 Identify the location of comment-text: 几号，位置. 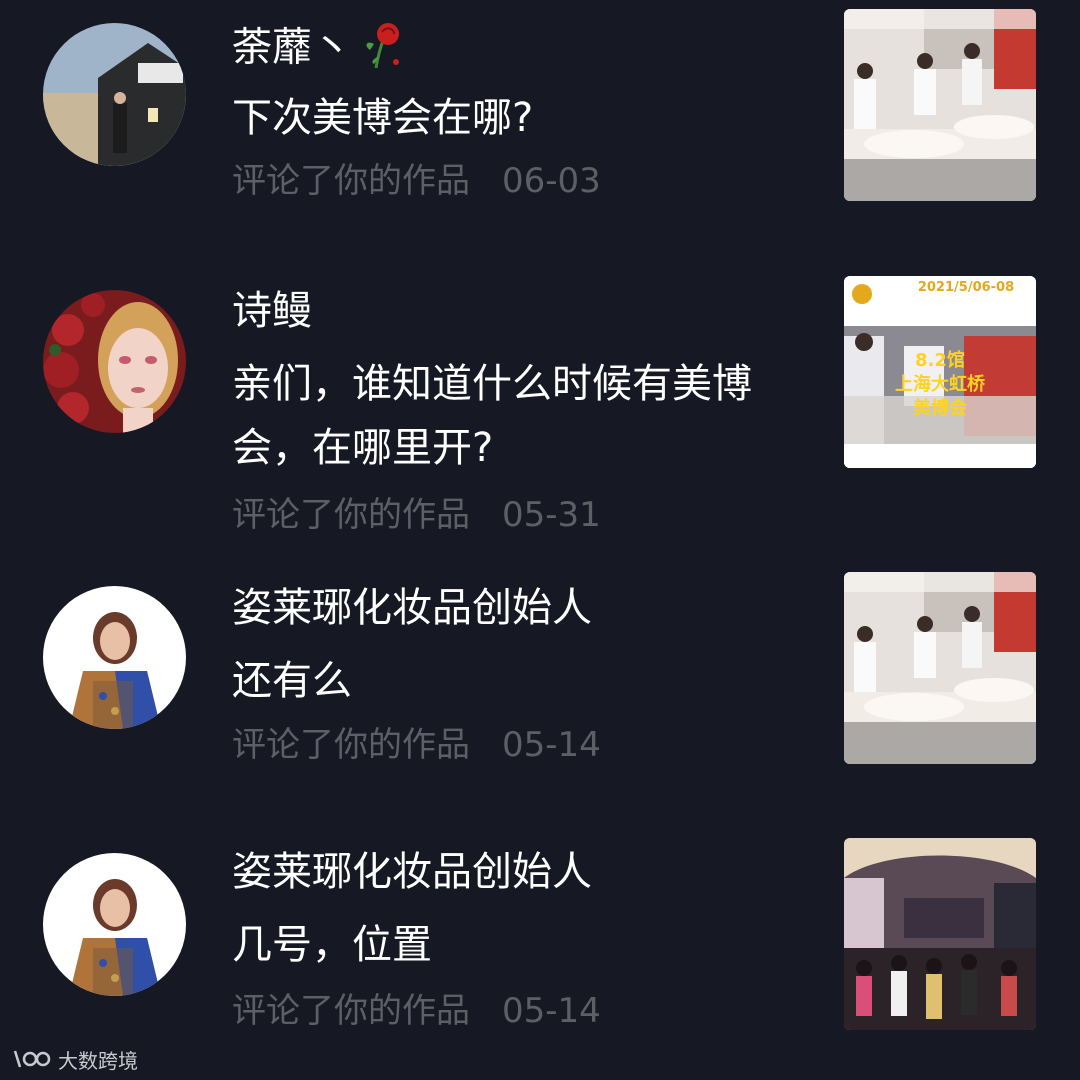
(332, 945).